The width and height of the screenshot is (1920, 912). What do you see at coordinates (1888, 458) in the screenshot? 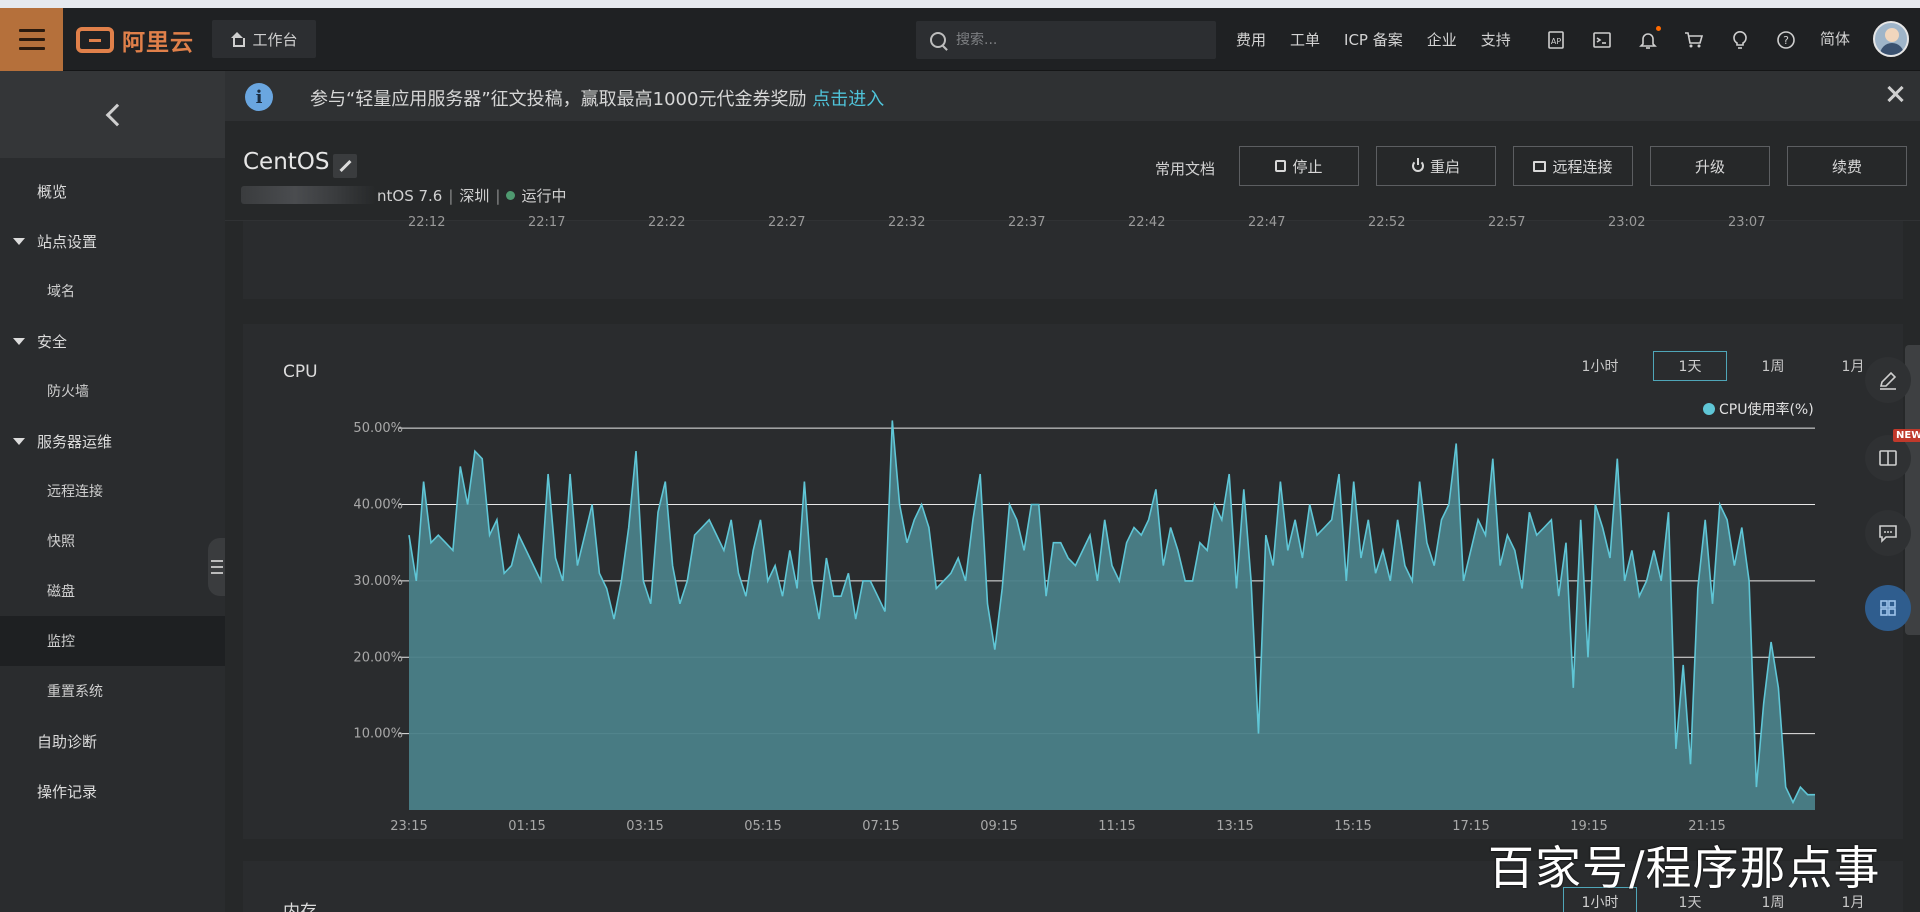
I see `book-icon` at bounding box center [1888, 458].